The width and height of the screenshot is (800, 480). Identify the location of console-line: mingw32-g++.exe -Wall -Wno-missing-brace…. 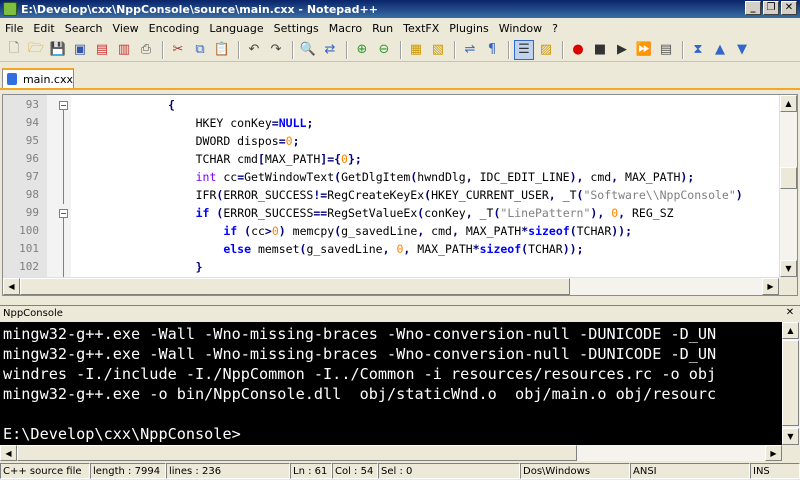
(360, 354).